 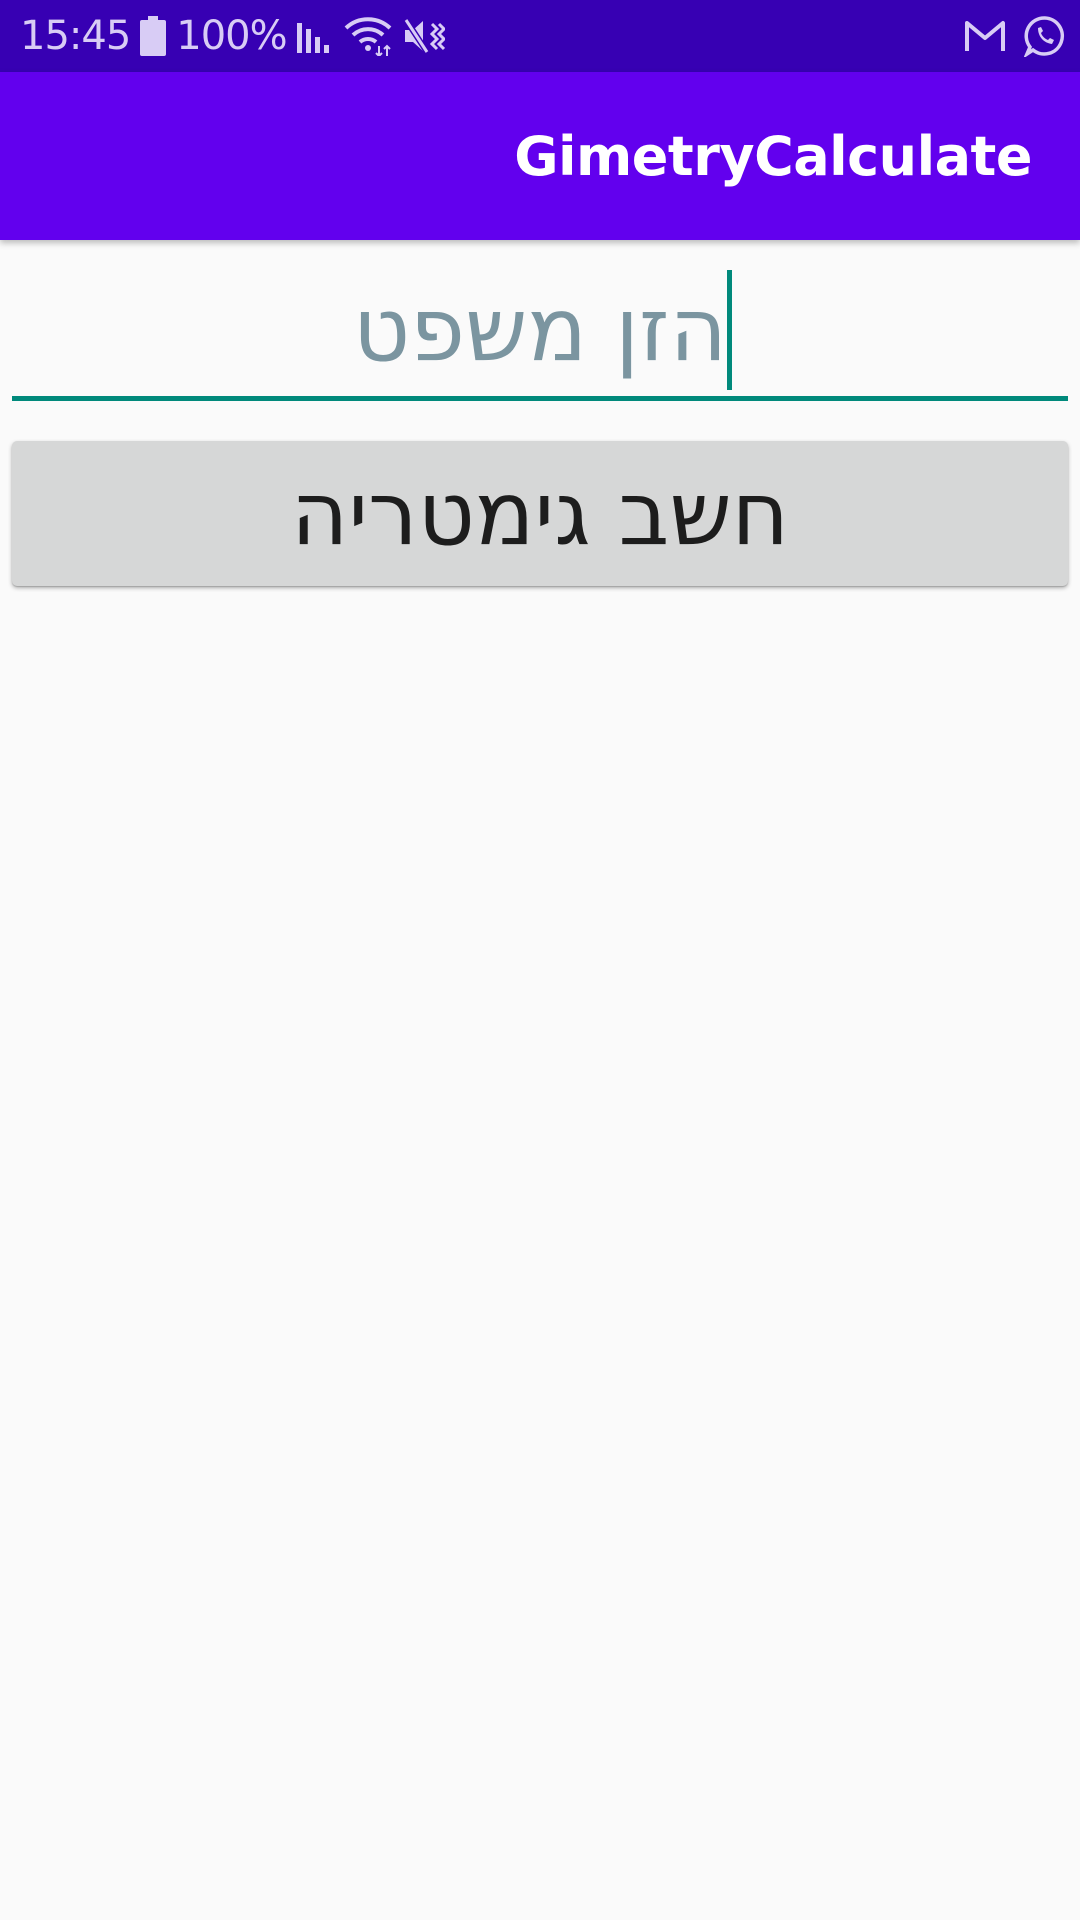 I want to click on gmail-icon, so click(x=985, y=36).